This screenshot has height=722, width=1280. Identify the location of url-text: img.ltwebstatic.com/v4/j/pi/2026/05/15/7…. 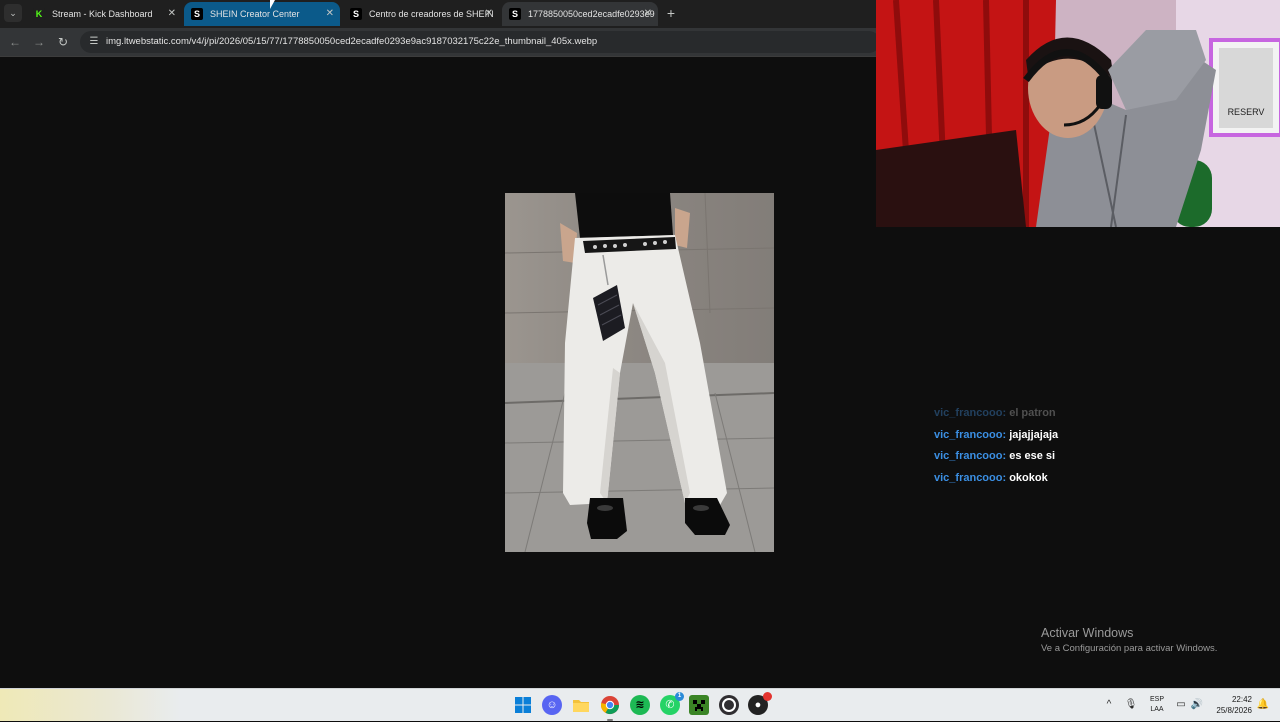
(351, 42).